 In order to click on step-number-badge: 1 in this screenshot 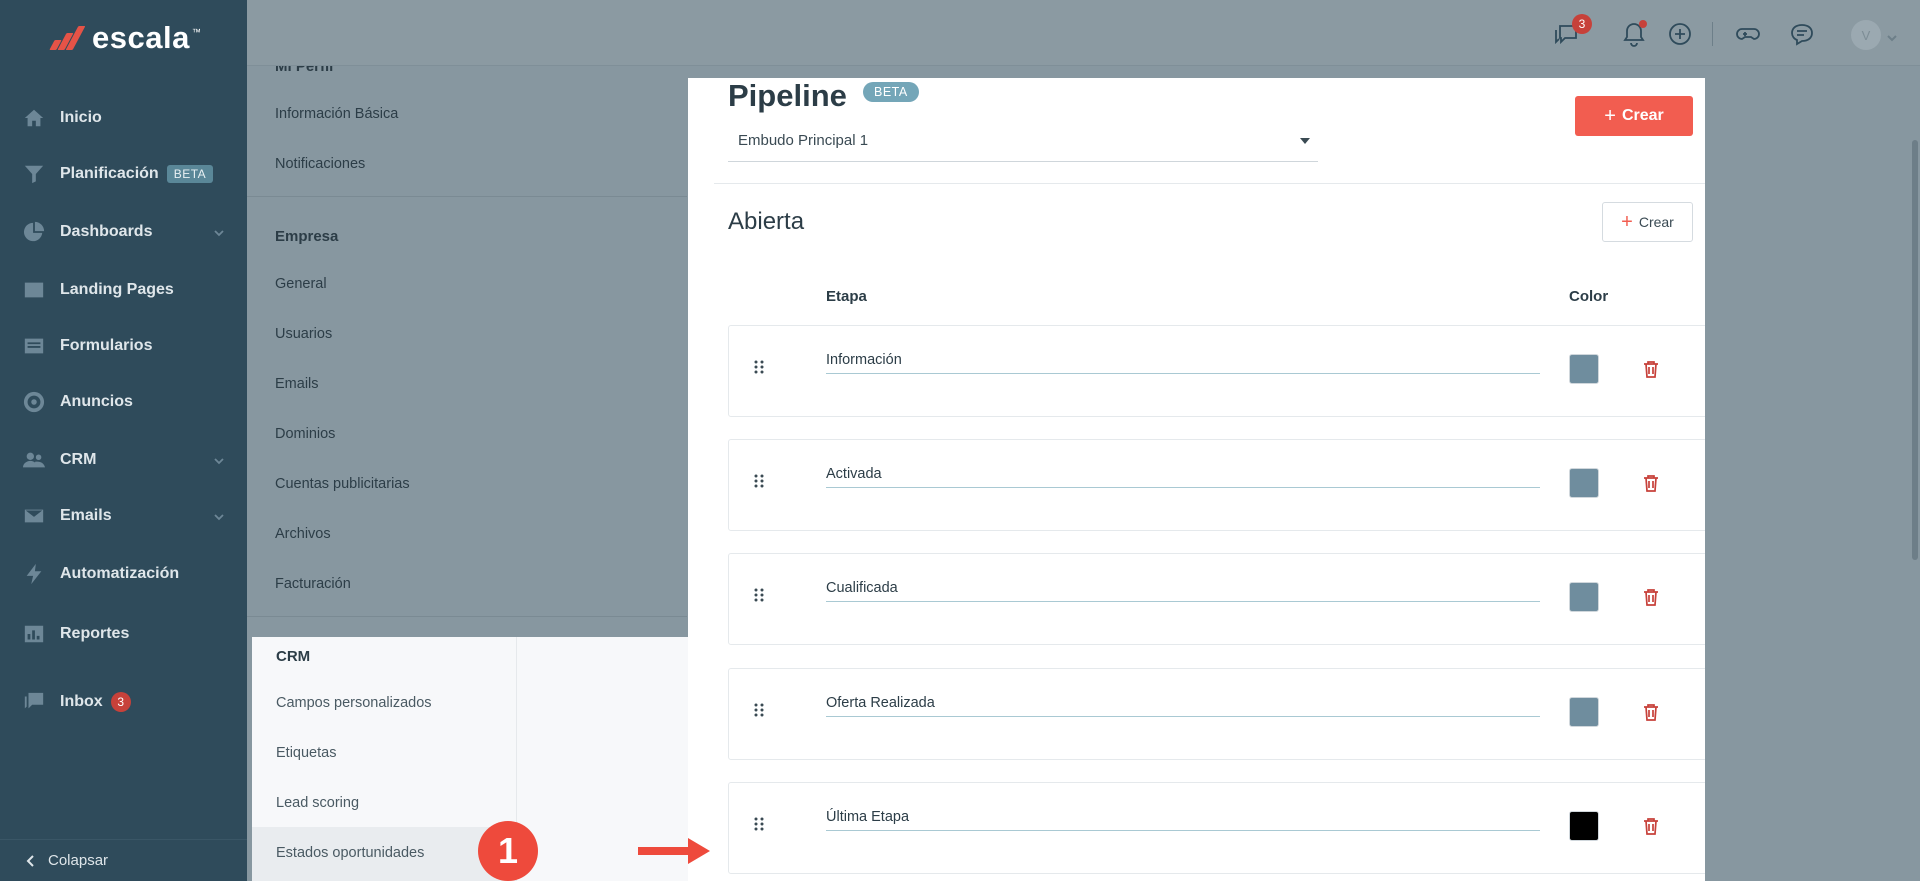, I will do `click(508, 851)`.